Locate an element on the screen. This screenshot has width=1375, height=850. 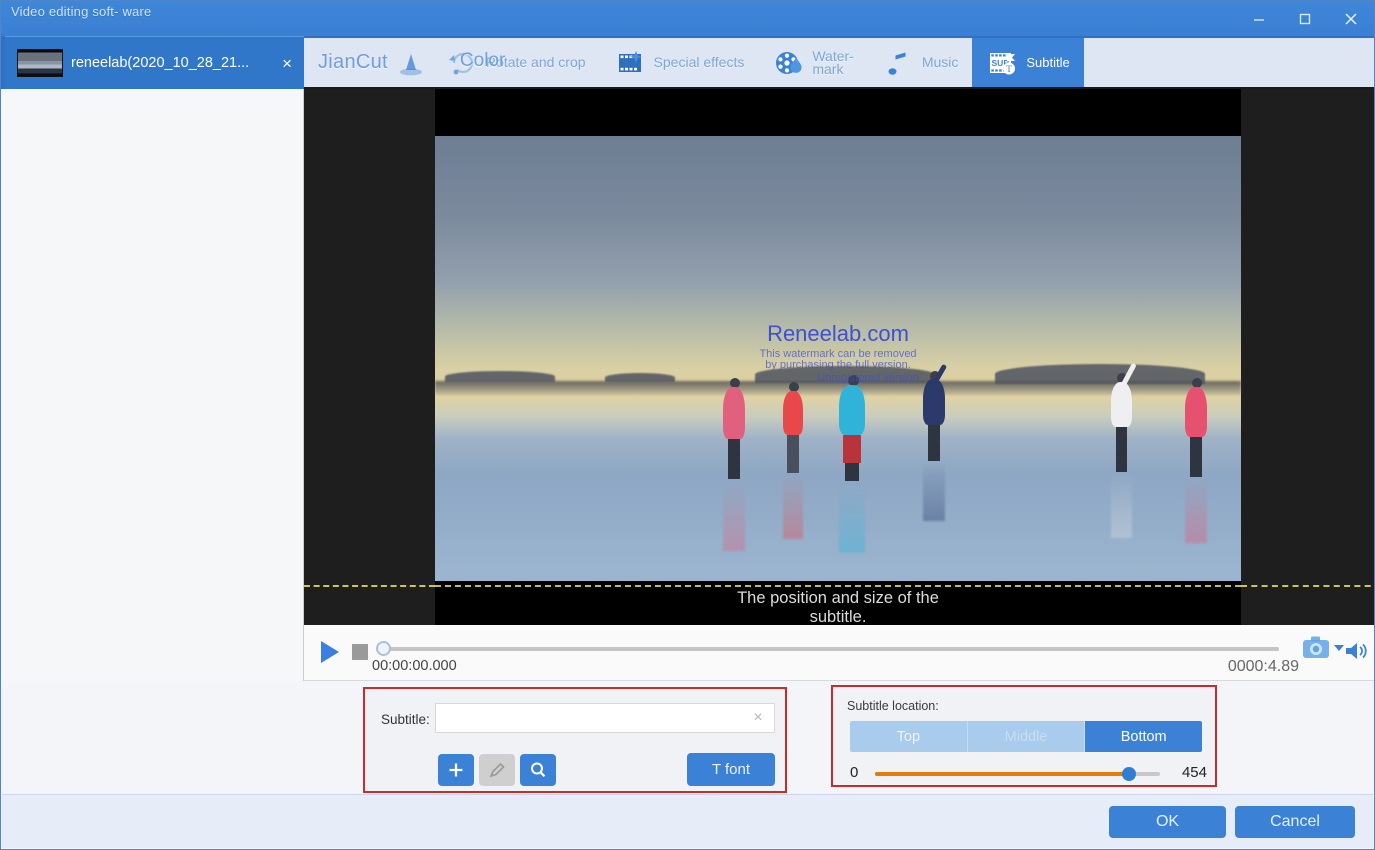
slider-min-label: 0 is located at coordinates (854, 772).